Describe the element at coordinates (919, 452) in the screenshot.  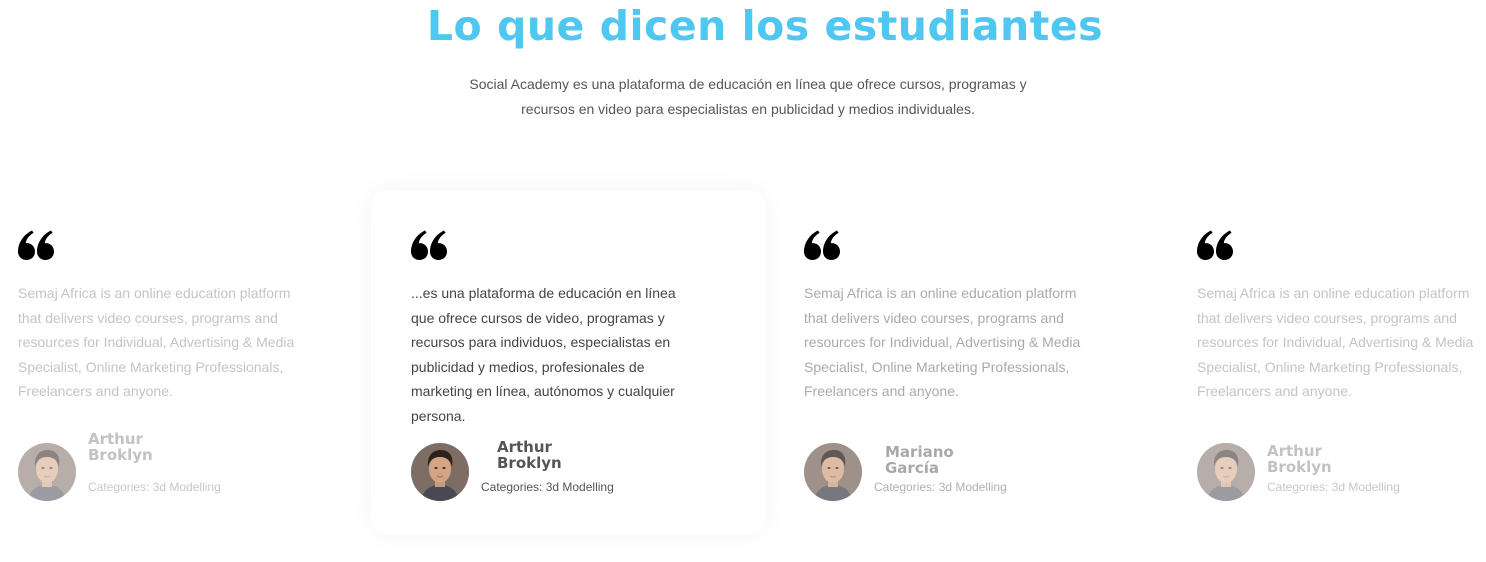
I see `author-first-name: Mariano` at that location.